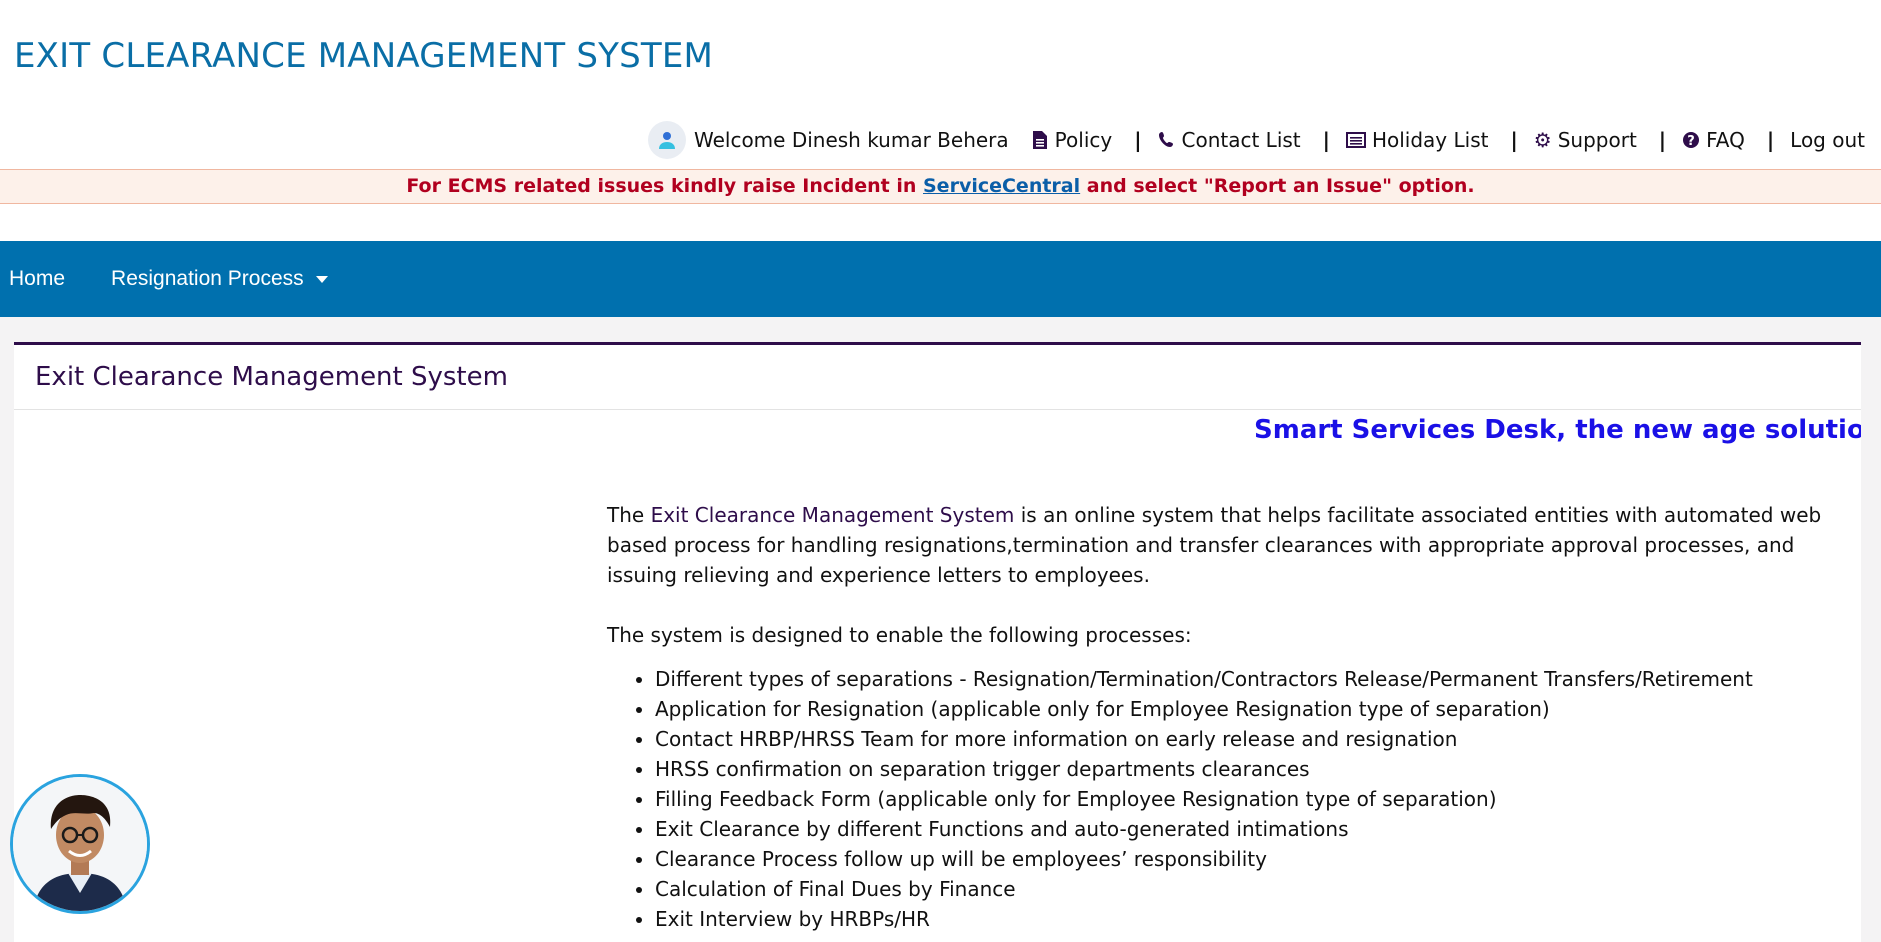  Describe the element at coordinates (1277, 186) in the screenshot. I see `notice-suffix: and select "Report an Issue" option.` at that location.